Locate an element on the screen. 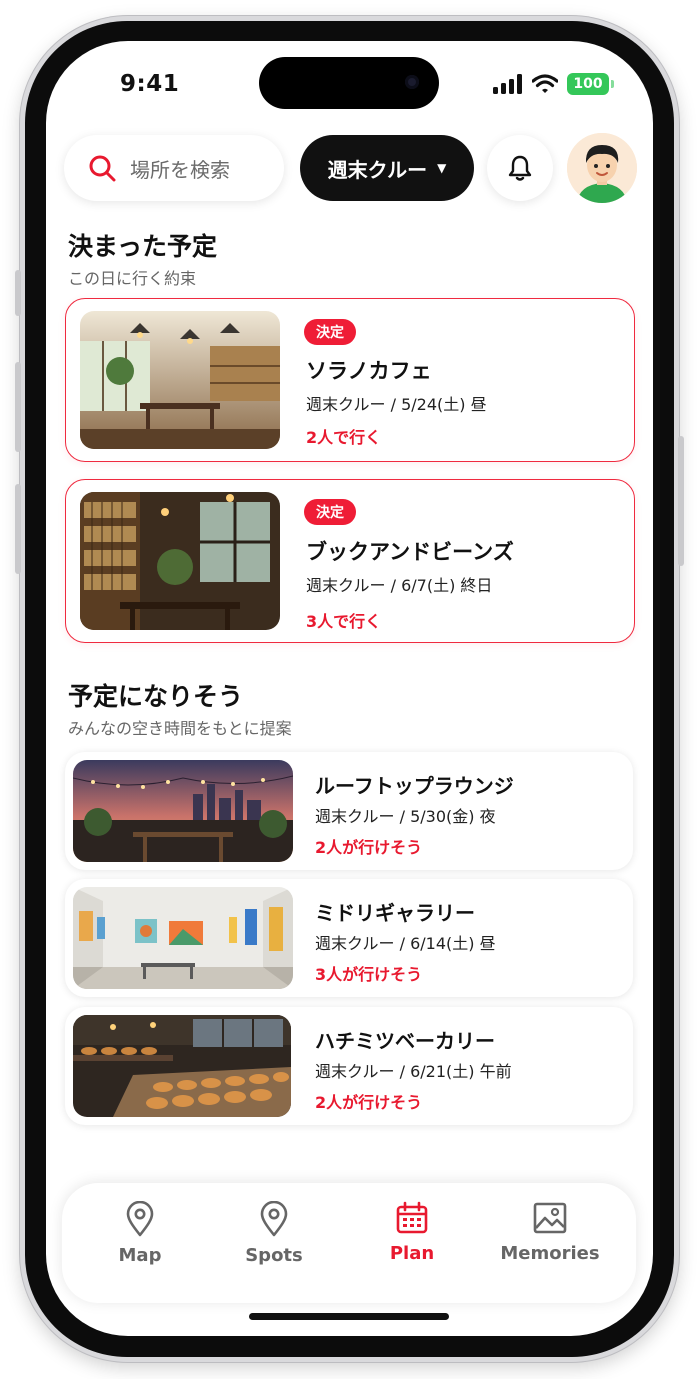 This screenshot has width=699, height=1379. nav-item-spots: Spots is located at coordinates (274, 1243).